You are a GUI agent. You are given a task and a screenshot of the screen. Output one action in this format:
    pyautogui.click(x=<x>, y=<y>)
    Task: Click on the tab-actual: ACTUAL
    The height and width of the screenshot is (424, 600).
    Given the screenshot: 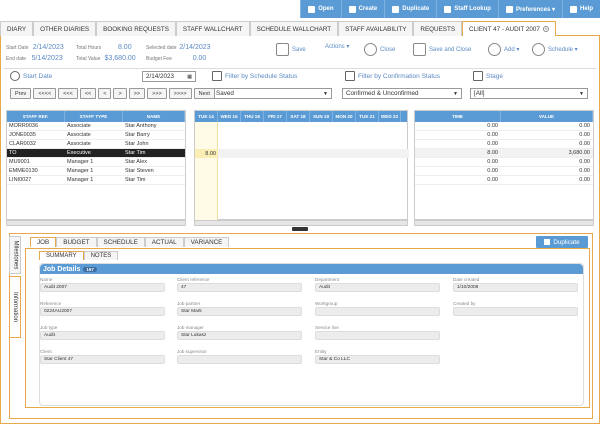 What is the action you would take?
    pyautogui.click(x=164, y=242)
    